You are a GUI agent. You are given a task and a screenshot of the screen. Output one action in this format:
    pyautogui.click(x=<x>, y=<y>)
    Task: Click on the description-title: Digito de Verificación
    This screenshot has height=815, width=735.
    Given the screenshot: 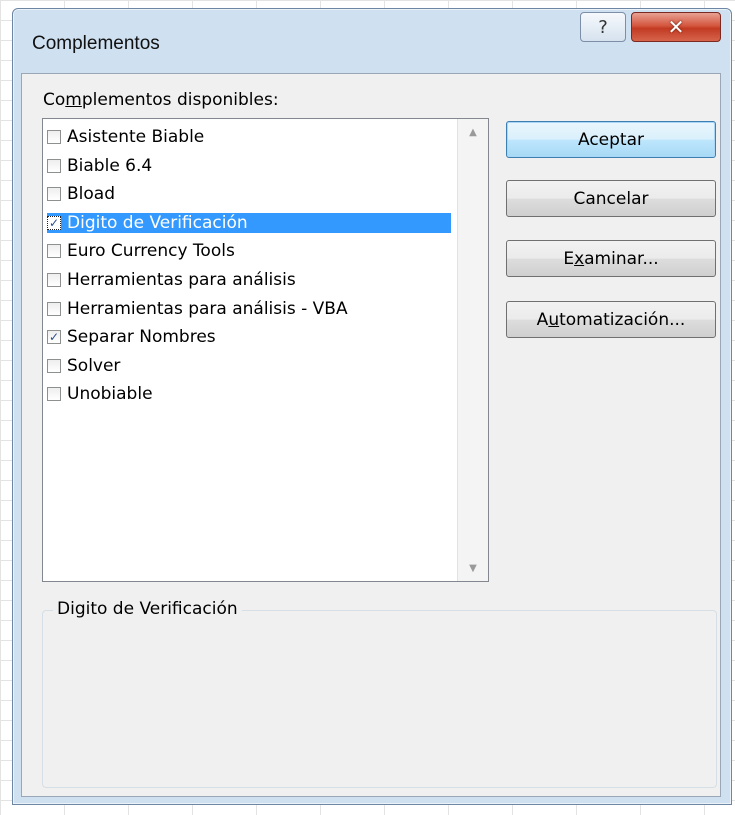 What is the action you would take?
    pyautogui.click(x=147, y=609)
    